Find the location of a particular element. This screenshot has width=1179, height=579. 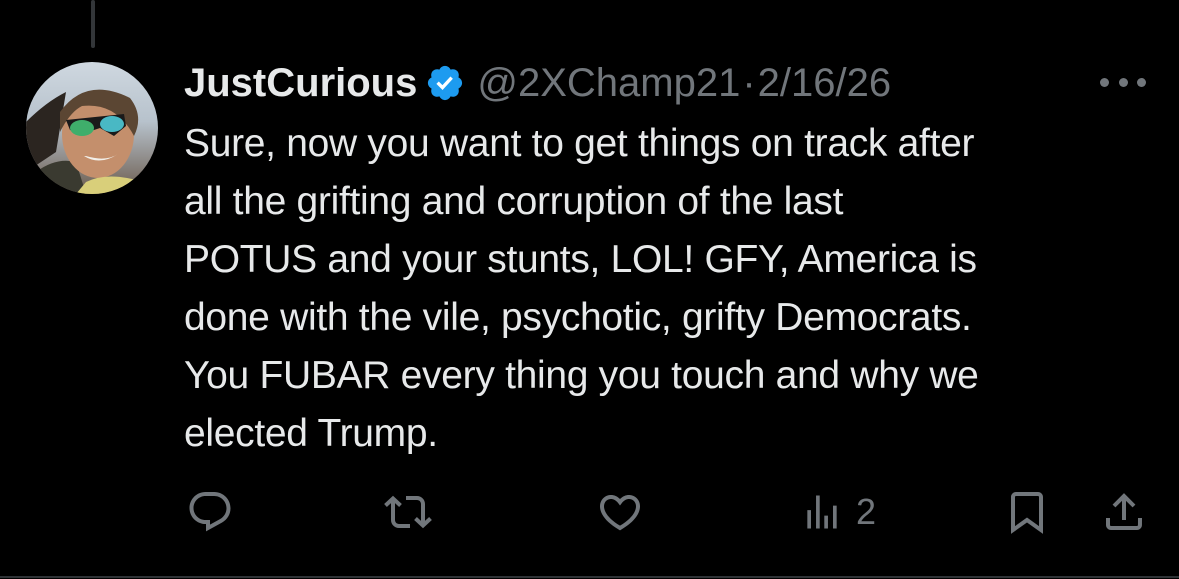

retweet-button is located at coordinates (408, 512).